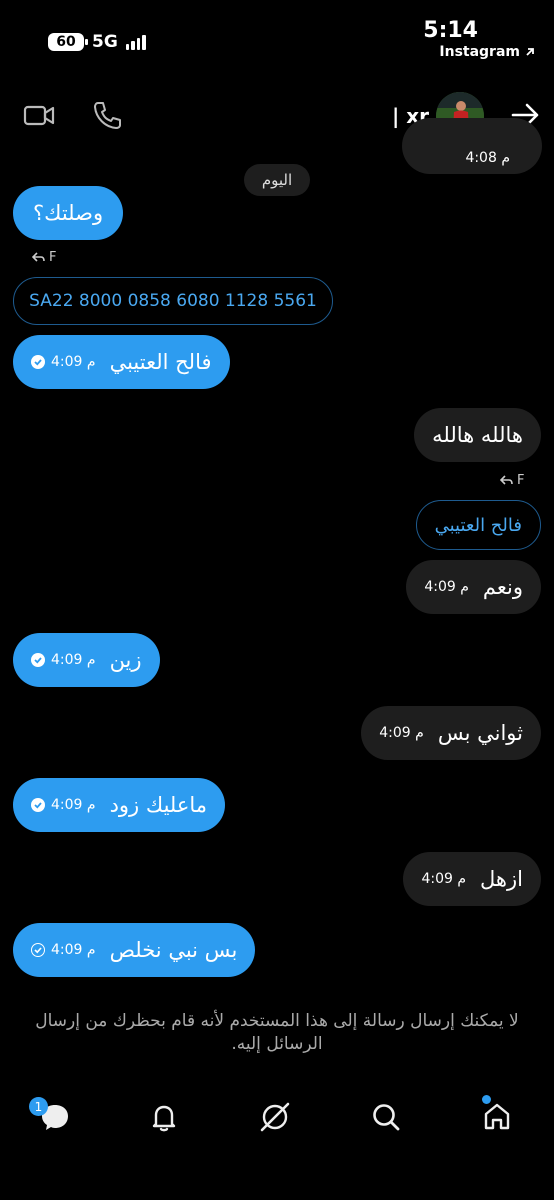 This screenshot has width=554, height=1200. Describe the element at coordinates (487, 158) in the screenshot. I see `message-time: 4:08 م` at that location.